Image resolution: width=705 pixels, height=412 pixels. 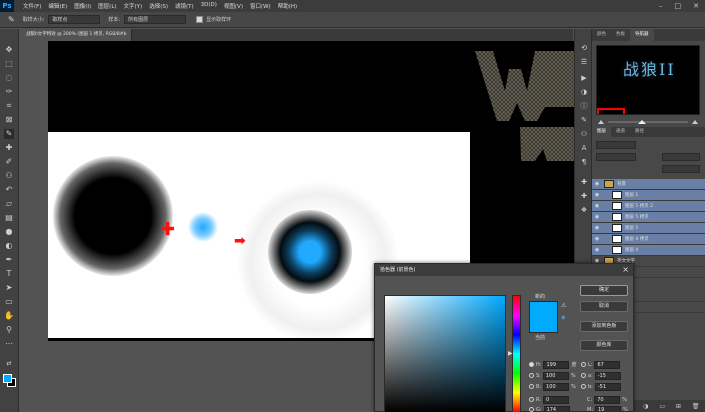 I want to click on close-icon: ×, so click(x=625, y=269).